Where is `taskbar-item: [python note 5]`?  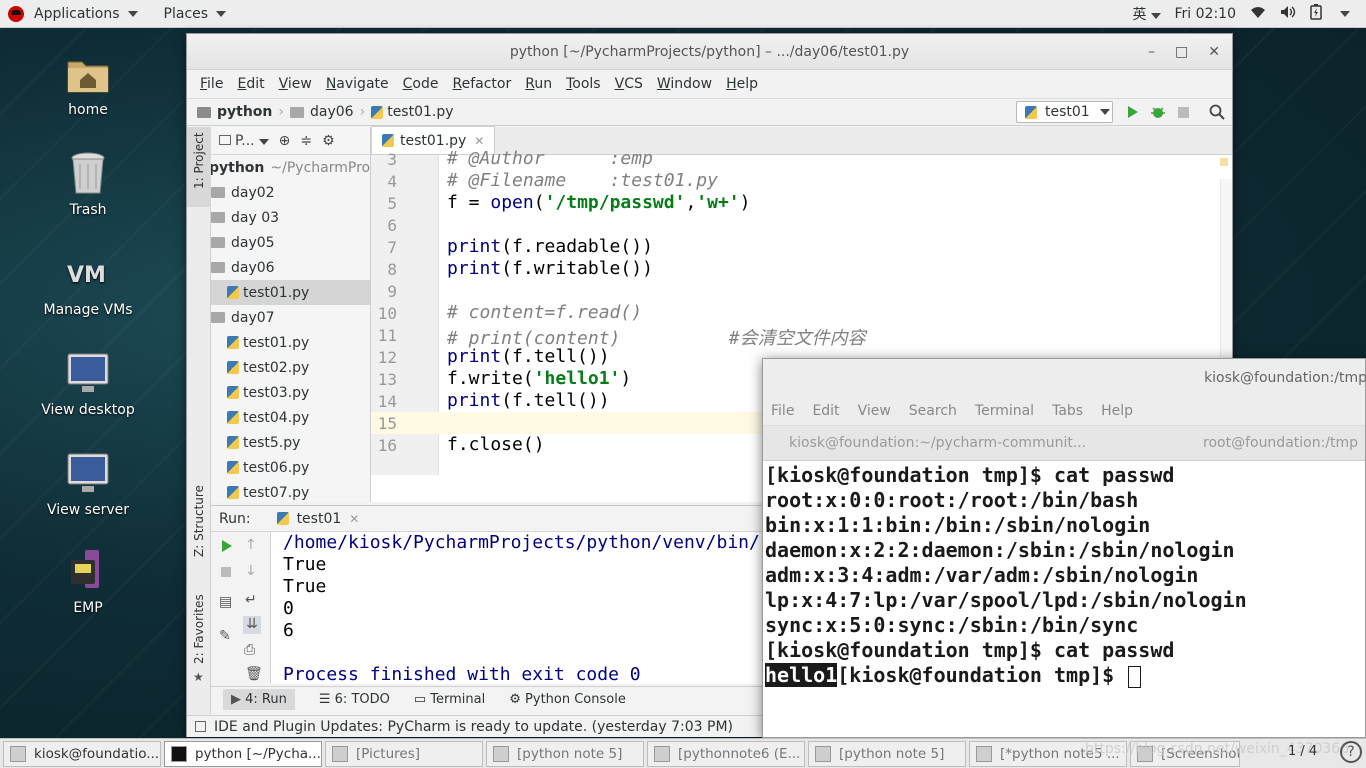
taskbar-item: [python note 5] is located at coordinates (565, 753).